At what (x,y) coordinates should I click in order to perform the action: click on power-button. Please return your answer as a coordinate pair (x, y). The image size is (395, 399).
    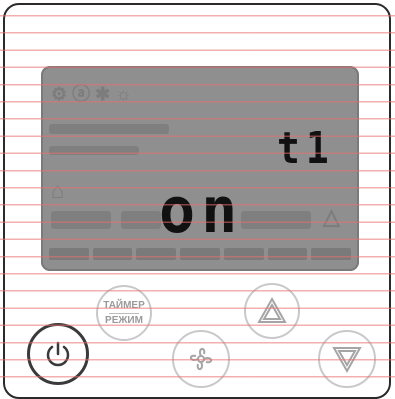
    Looking at the image, I should click on (58, 354).